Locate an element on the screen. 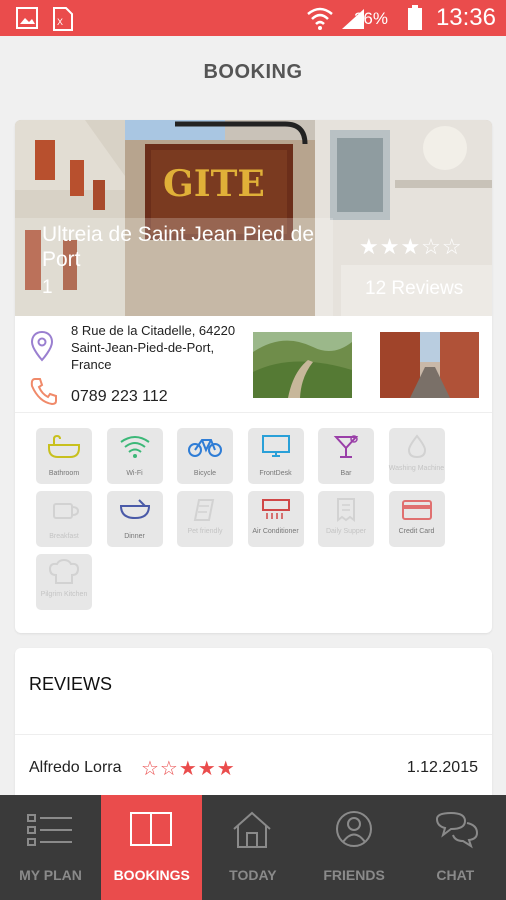  nav-chat: CHAT is located at coordinates (455, 847).